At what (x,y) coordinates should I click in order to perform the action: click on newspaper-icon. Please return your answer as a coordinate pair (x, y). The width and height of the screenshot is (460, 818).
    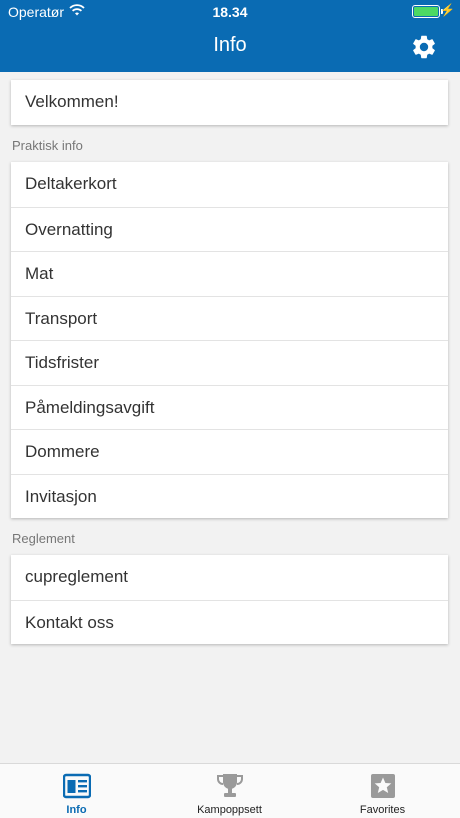
    Looking at the image, I should click on (76, 786).